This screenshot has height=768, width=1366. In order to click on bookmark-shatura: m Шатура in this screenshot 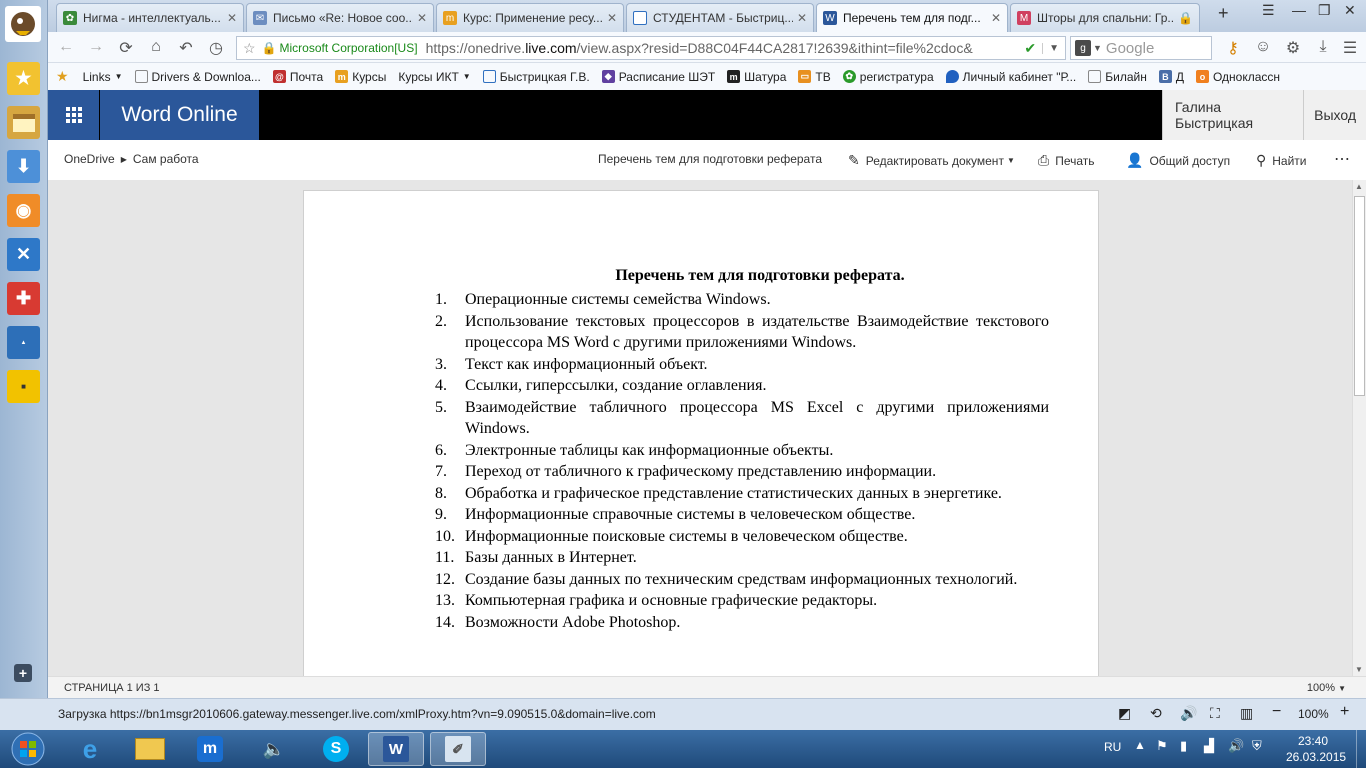, I will do `click(756, 77)`.